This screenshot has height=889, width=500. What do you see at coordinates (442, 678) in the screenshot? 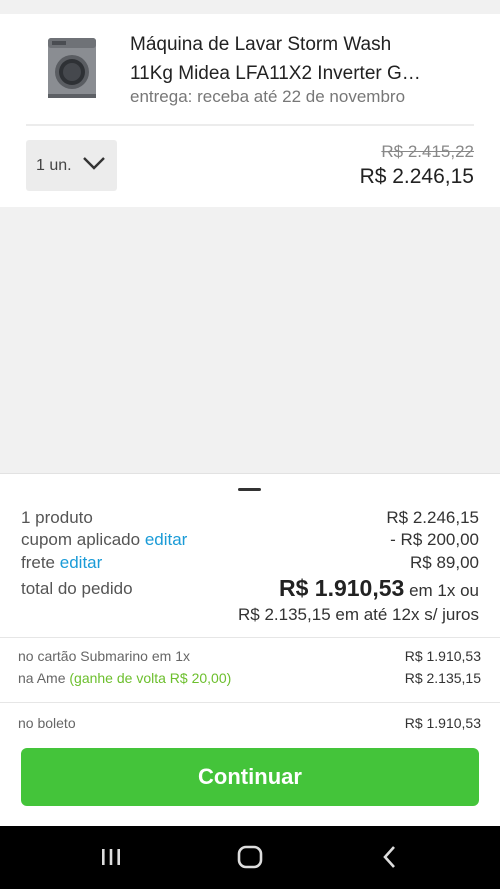
I see `payment-ame-value: R$ 2.135,15` at bounding box center [442, 678].